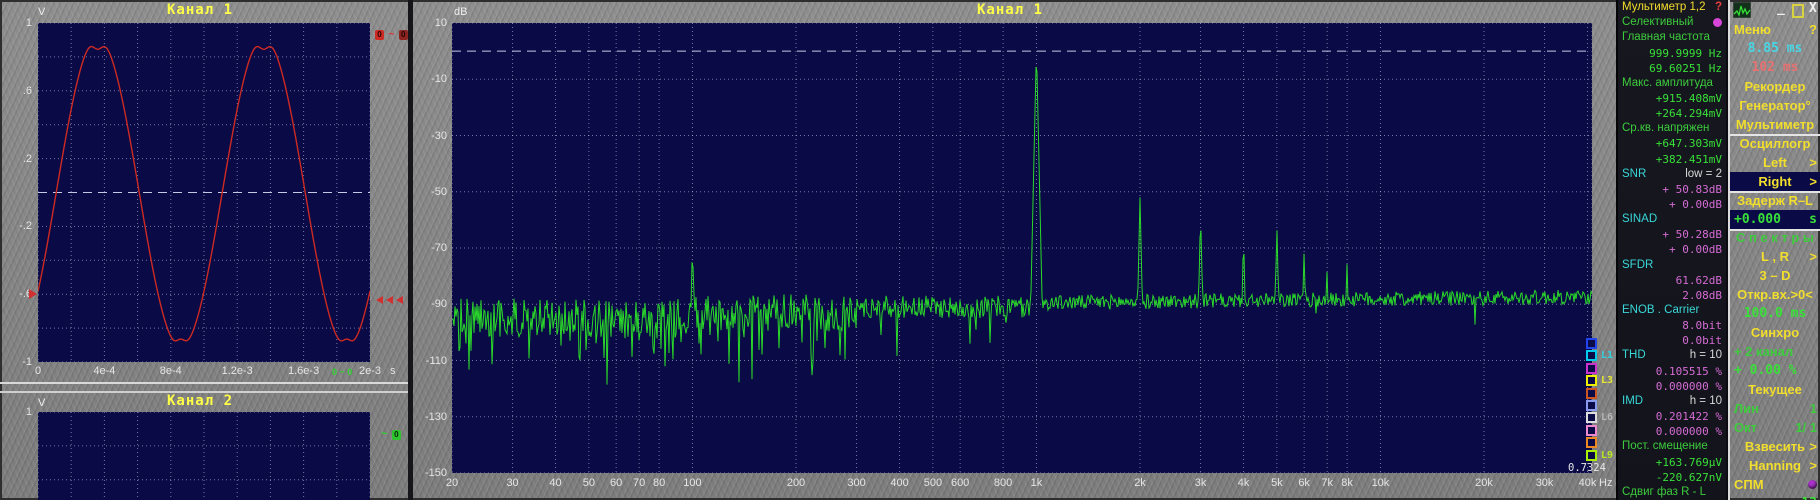 This screenshot has height=500, width=1820. What do you see at coordinates (1775, 256) in the screenshot?
I see `menu-item-l-r: L , R >` at bounding box center [1775, 256].